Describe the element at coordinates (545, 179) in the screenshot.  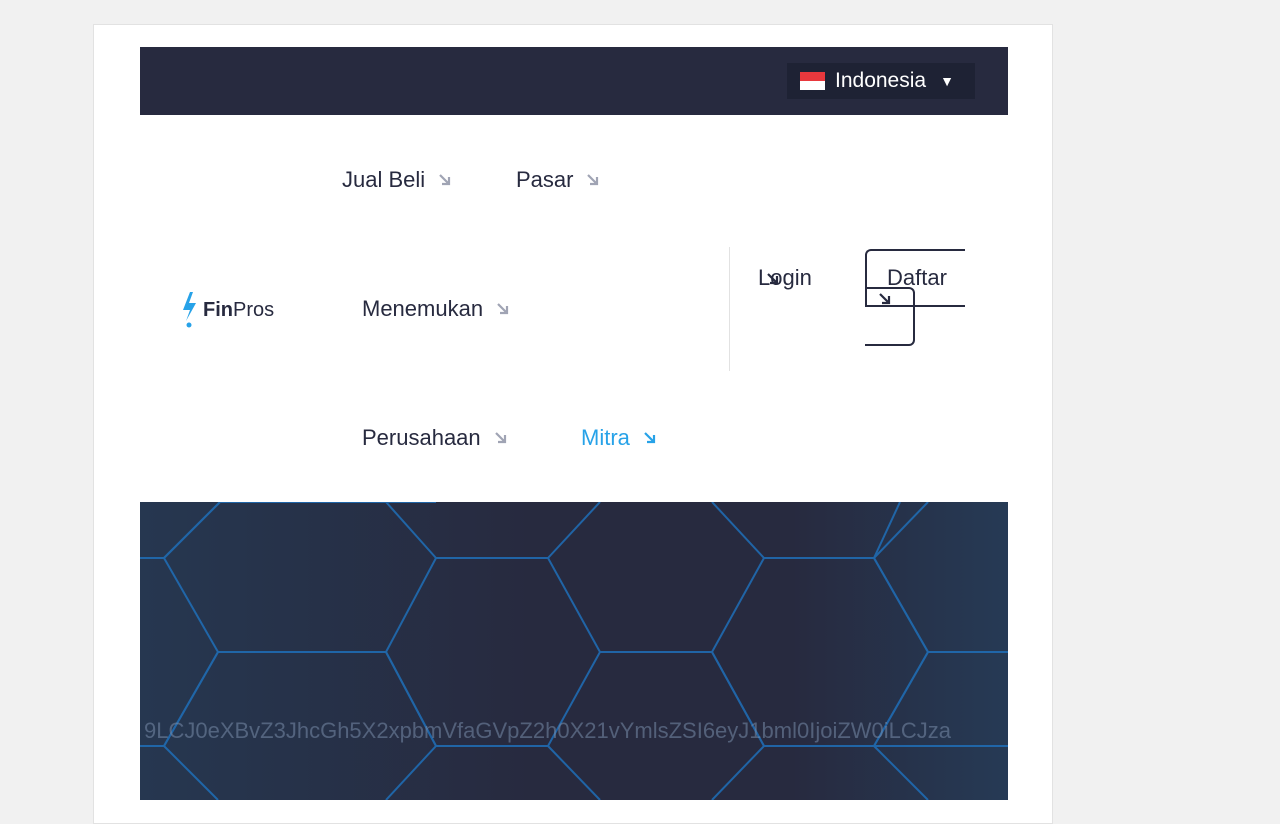
I see `nav-item-label: Pasar` at that location.